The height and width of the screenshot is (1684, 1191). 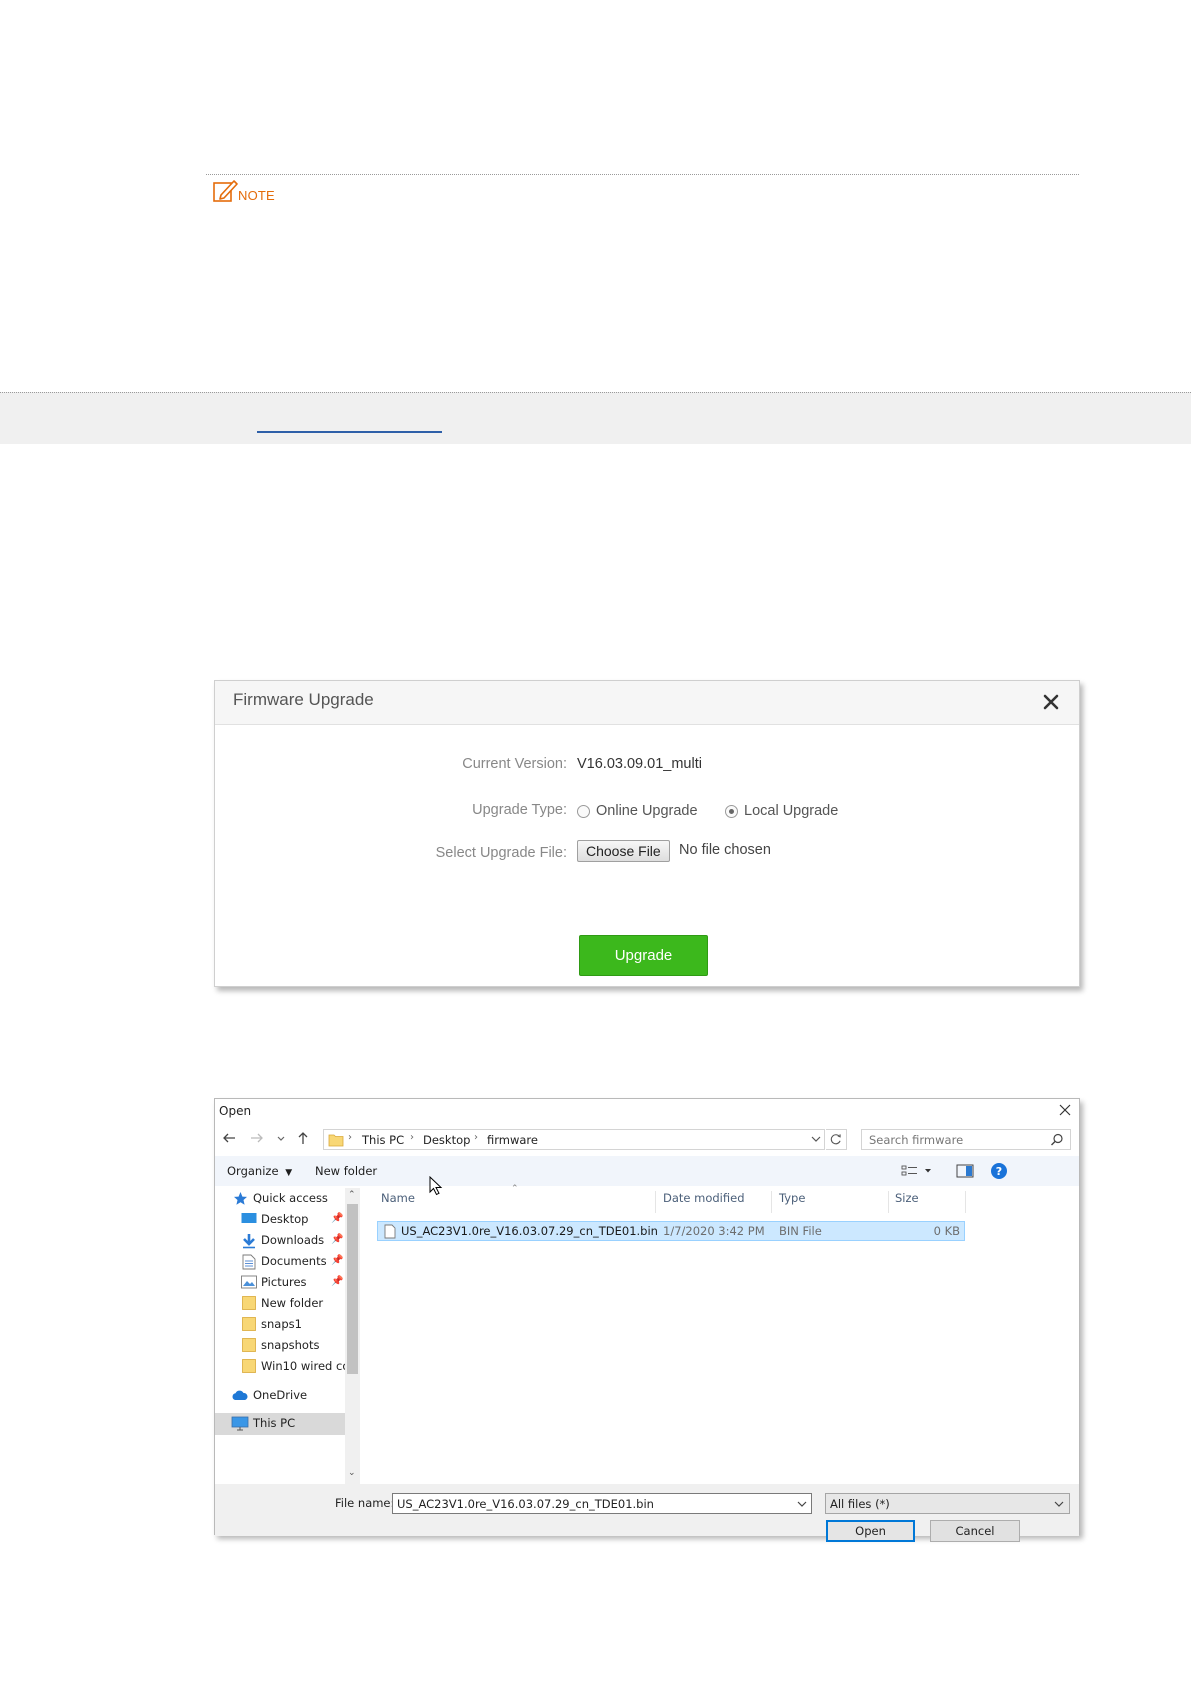 What do you see at coordinates (303, 1366) in the screenshot?
I see `sidebar-item-label: Win10 wired cor` at bounding box center [303, 1366].